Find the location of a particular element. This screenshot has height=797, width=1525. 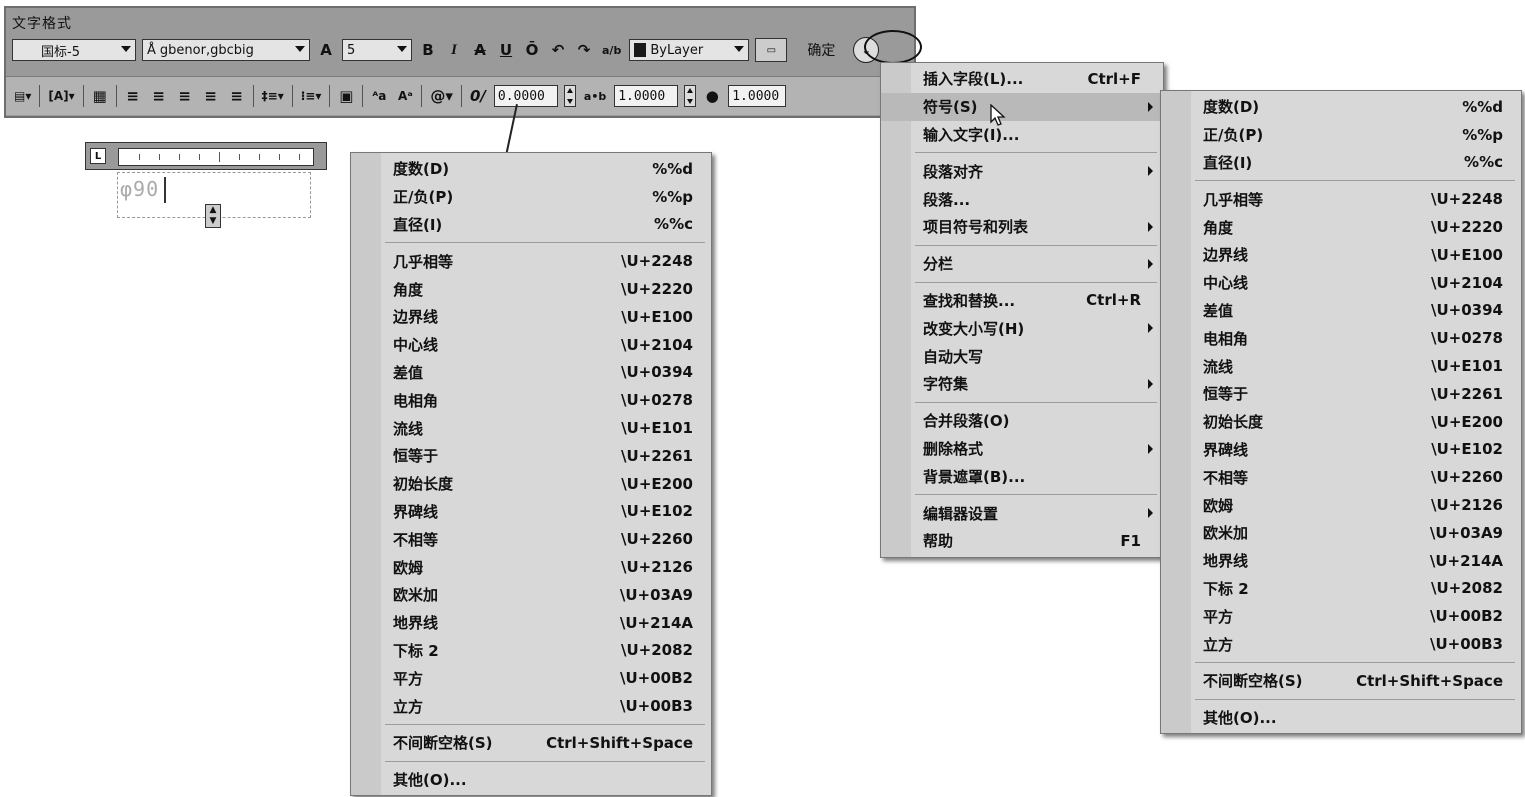

align-left-button: ≡ is located at coordinates (133, 96).